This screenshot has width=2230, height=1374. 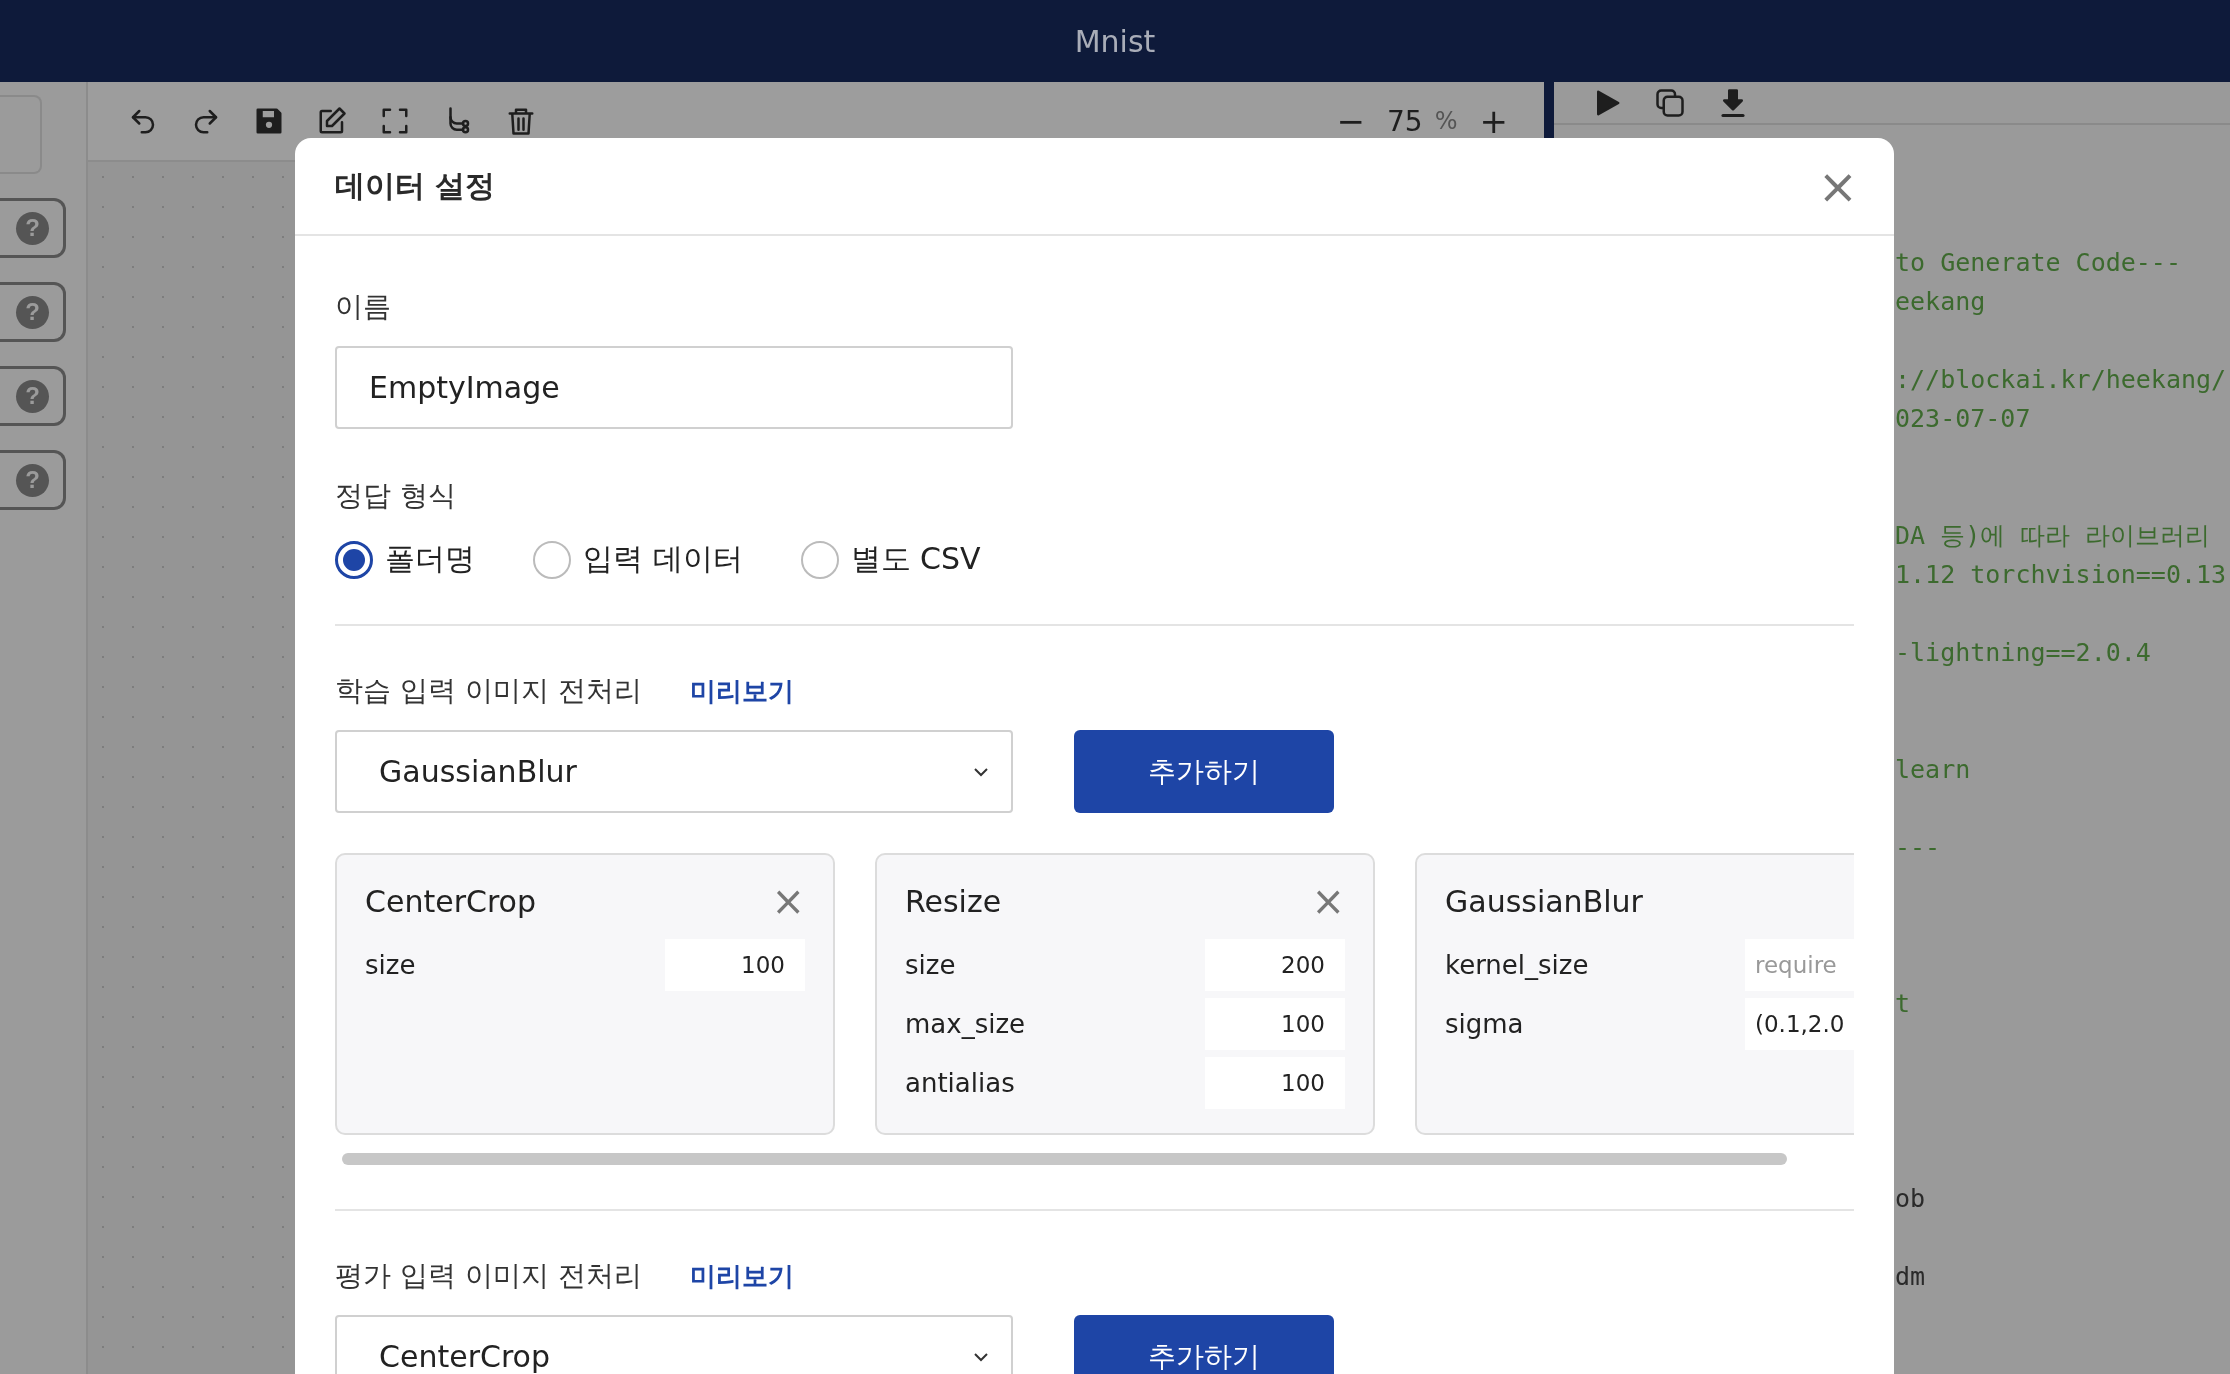 What do you see at coordinates (405, 559) in the screenshot?
I see `radio-option: 폴더명` at bounding box center [405, 559].